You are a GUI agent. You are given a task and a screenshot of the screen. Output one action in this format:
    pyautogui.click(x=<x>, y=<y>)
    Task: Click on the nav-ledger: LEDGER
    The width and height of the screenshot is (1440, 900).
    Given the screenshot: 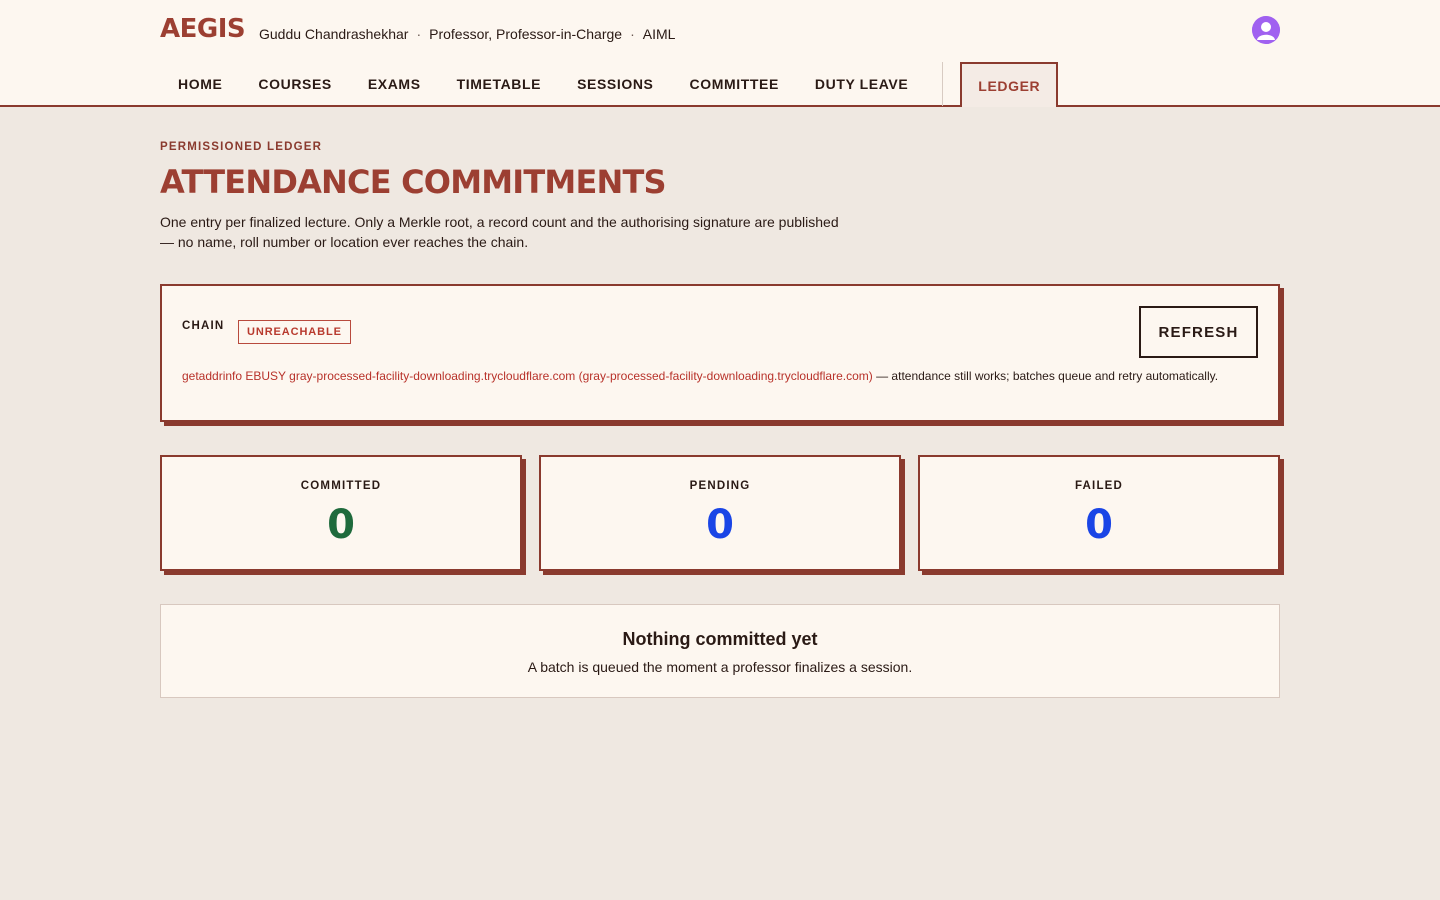 What is the action you would take?
    pyautogui.click(x=1009, y=84)
    